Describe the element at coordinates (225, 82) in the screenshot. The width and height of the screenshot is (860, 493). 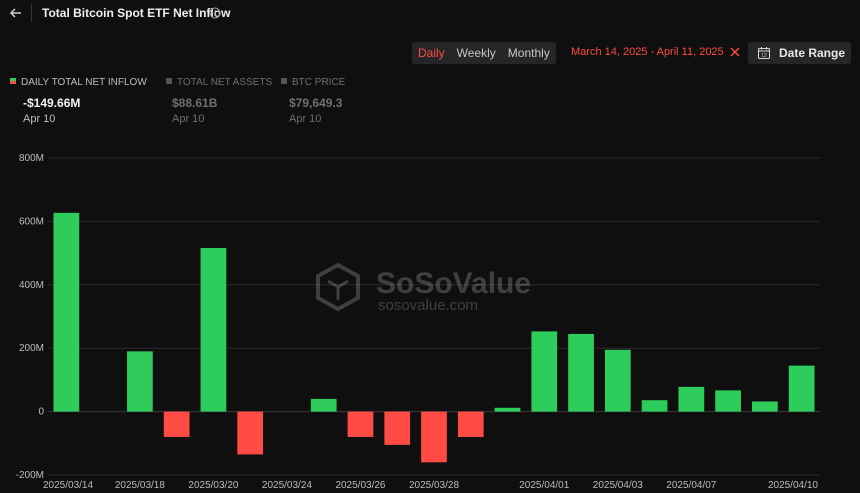
I see `legend-label: TOTAL NET ASSETS` at that location.